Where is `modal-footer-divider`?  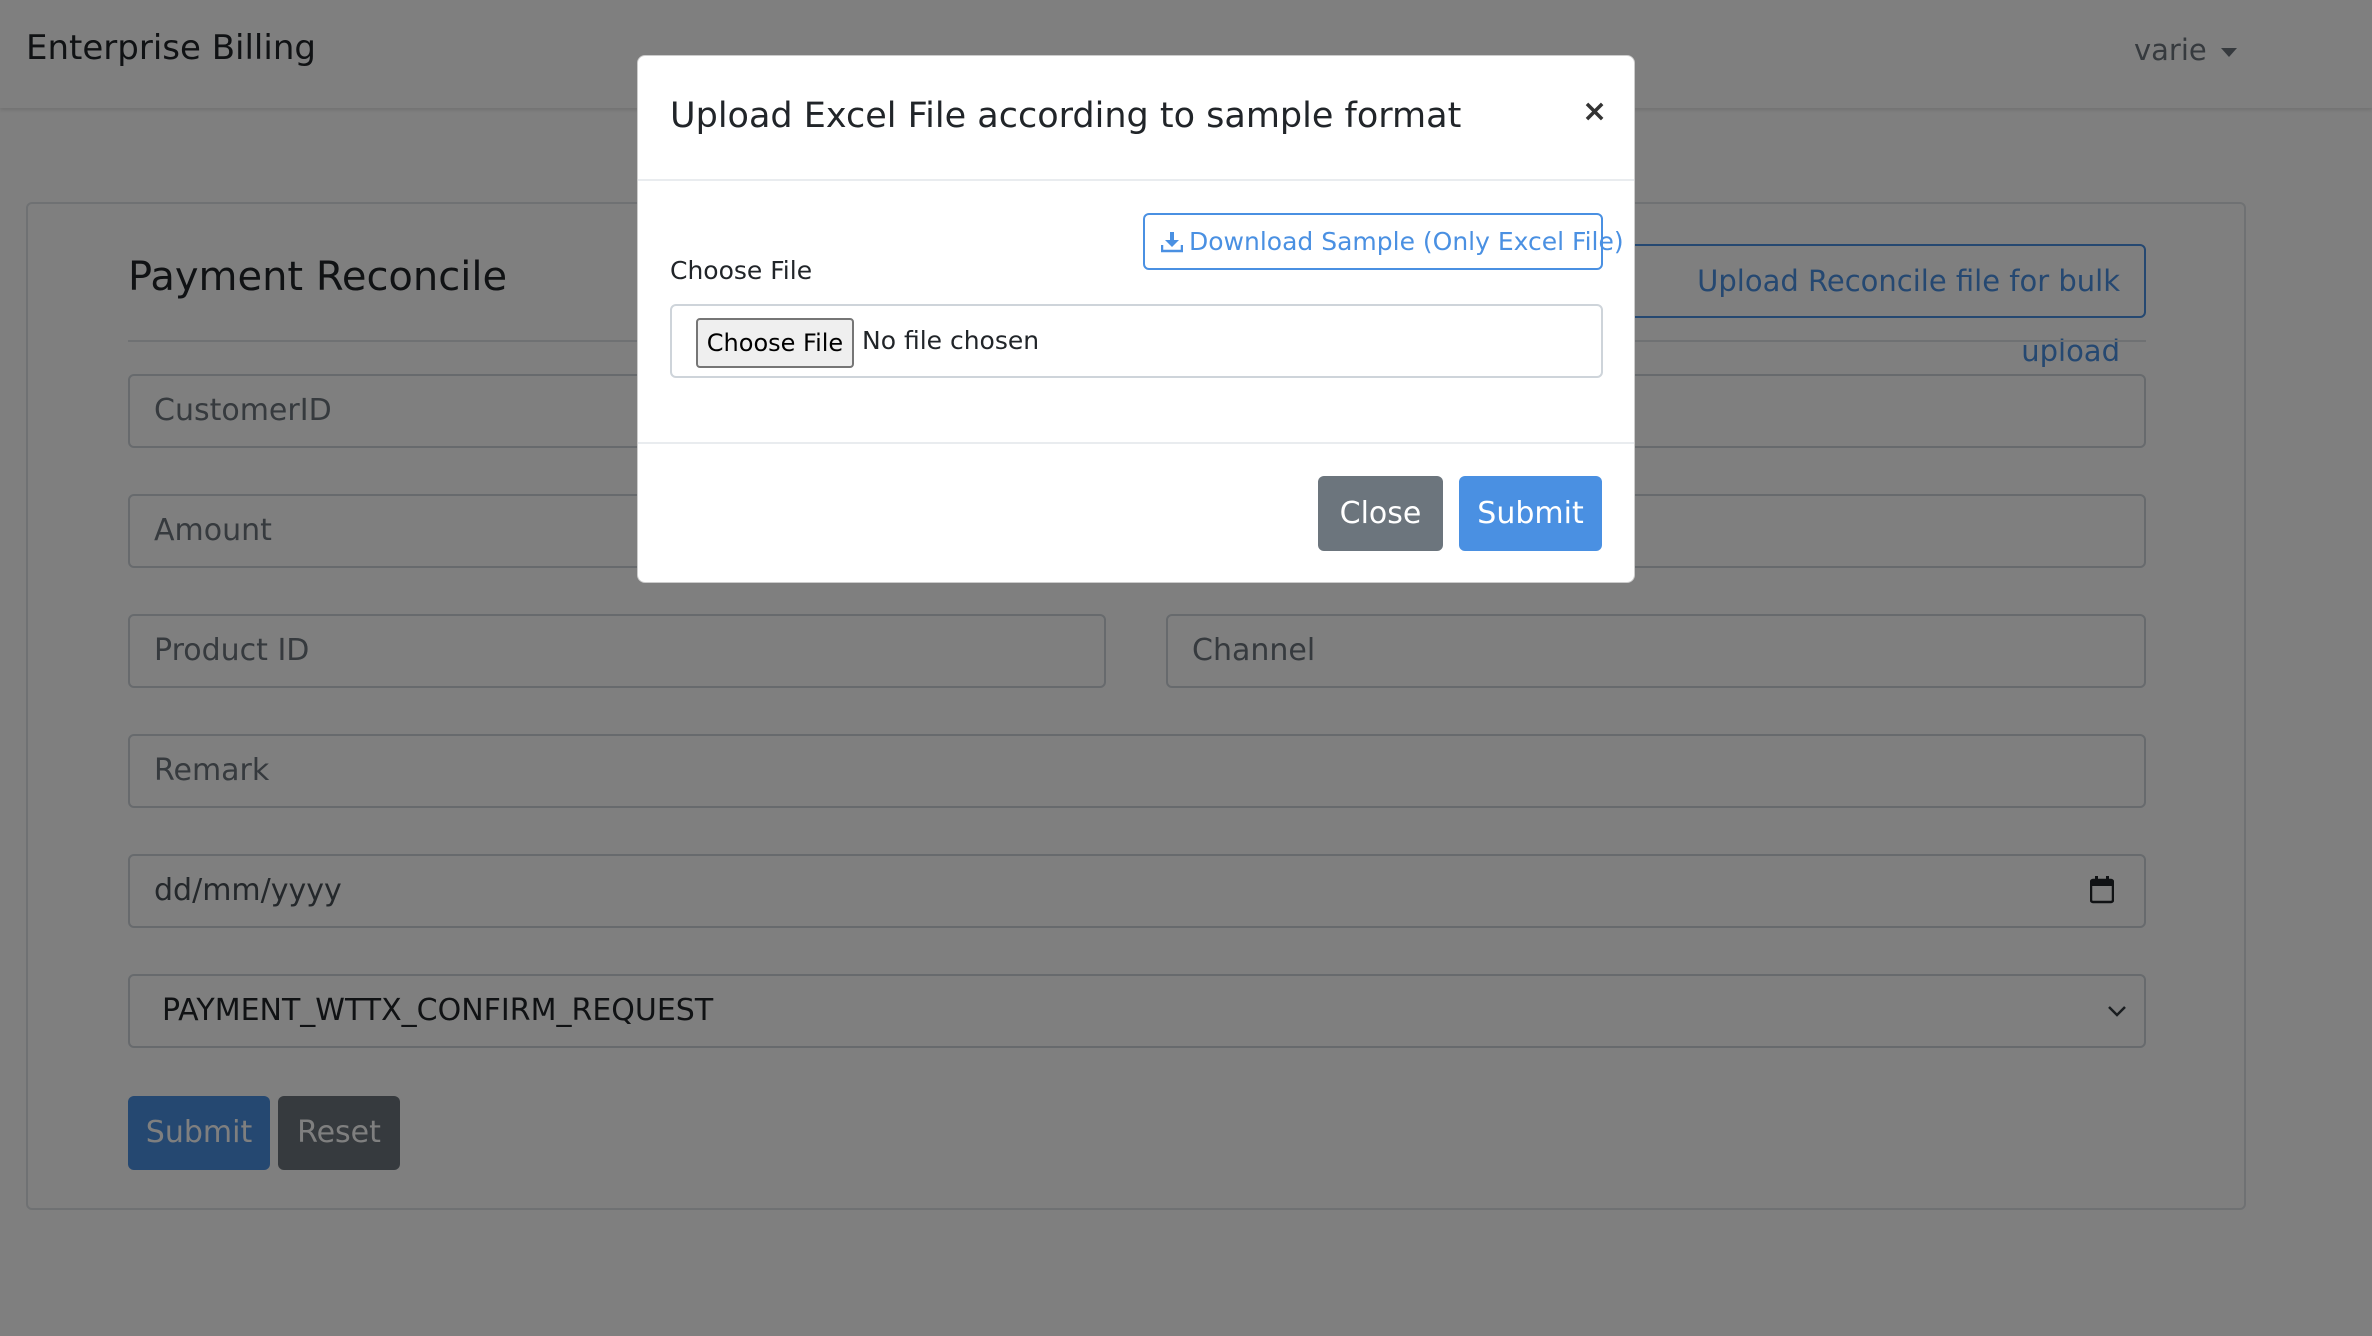
modal-footer-divider is located at coordinates (1136, 443).